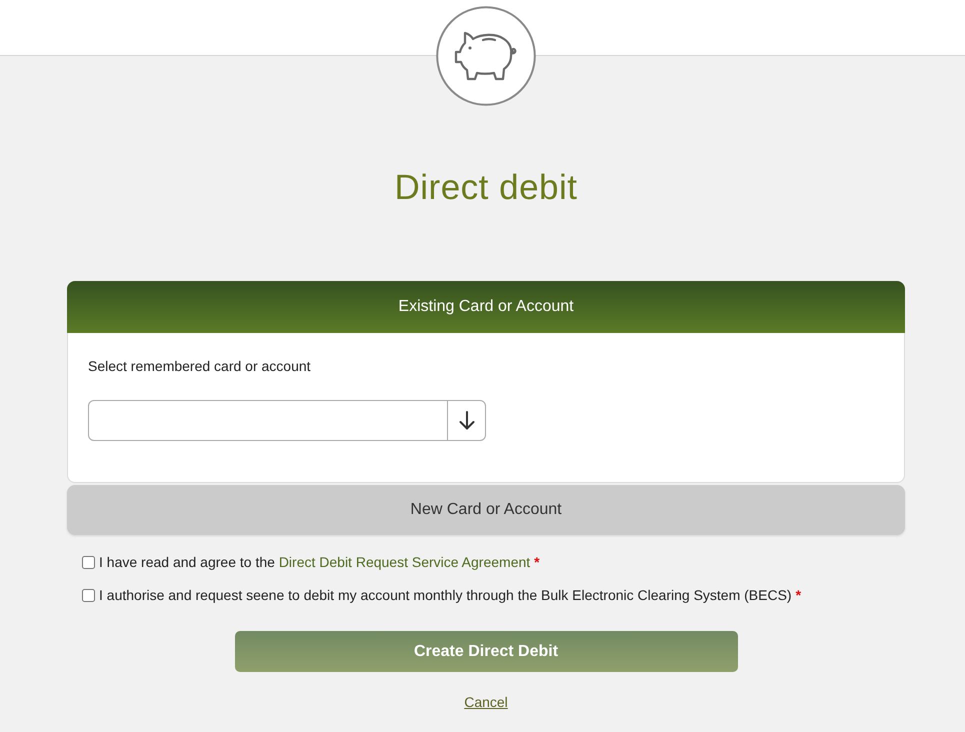 Image resolution: width=965 pixels, height=732 pixels. What do you see at coordinates (486, 510) in the screenshot?
I see `accordion-header: New Card or Account` at bounding box center [486, 510].